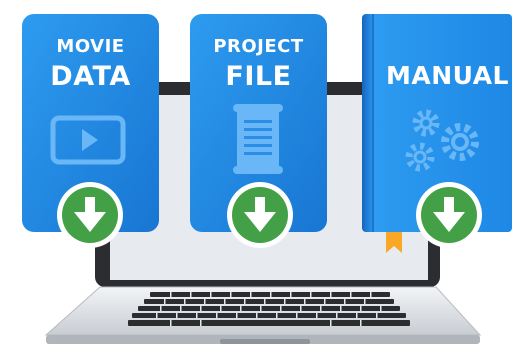 The height and width of the screenshot is (357, 517). I want to click on download-button-manual, so click(449, 215).